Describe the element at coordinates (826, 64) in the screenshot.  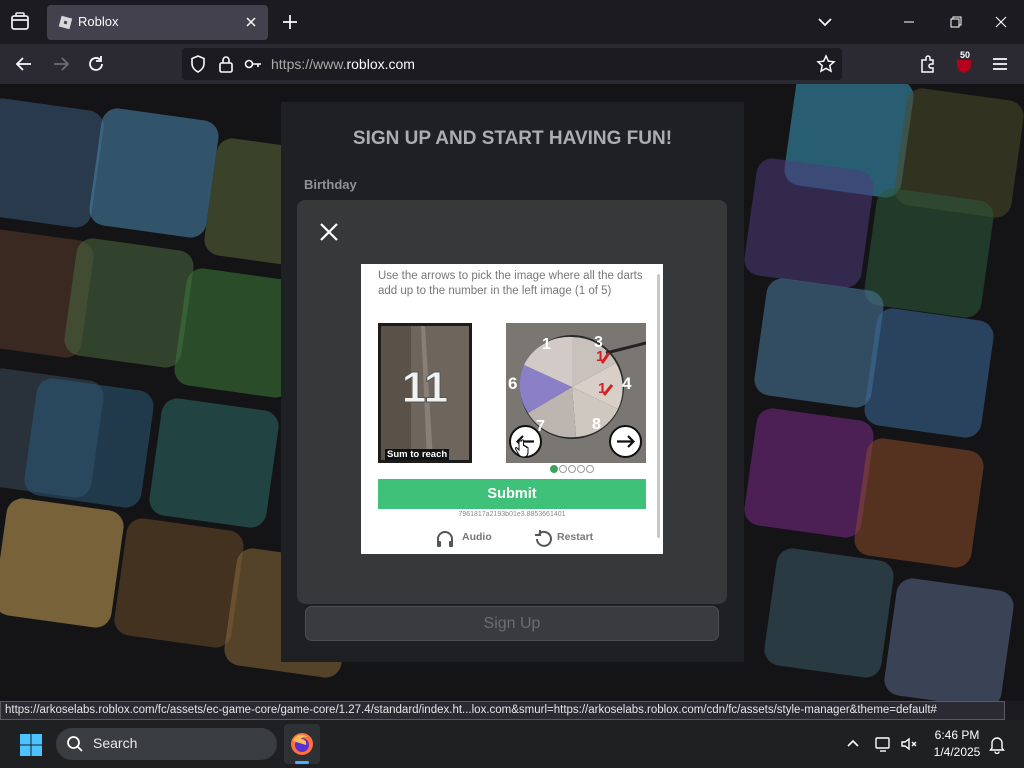
I see `star-icon` at that location.